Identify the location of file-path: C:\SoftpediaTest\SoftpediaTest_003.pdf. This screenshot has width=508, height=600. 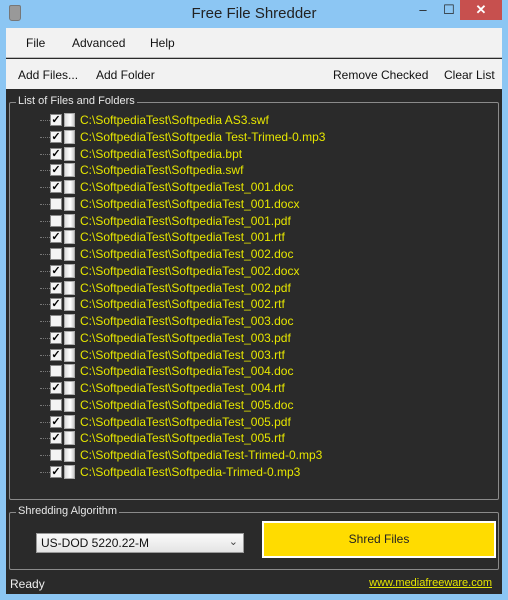
(185, 337).